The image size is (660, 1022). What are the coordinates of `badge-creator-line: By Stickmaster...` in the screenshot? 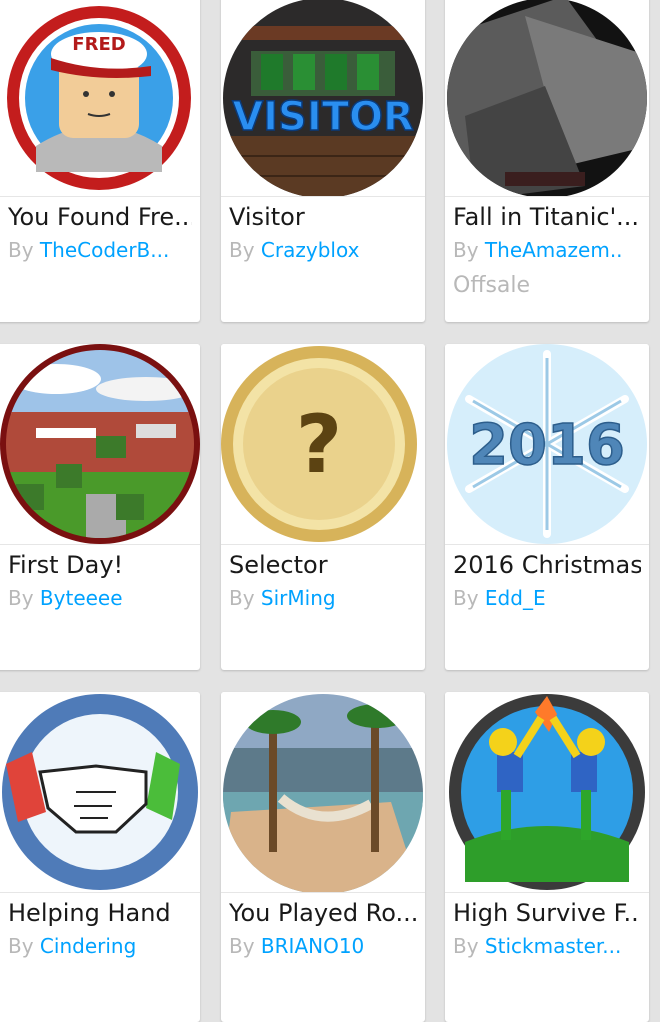 It's located at (547, 946).